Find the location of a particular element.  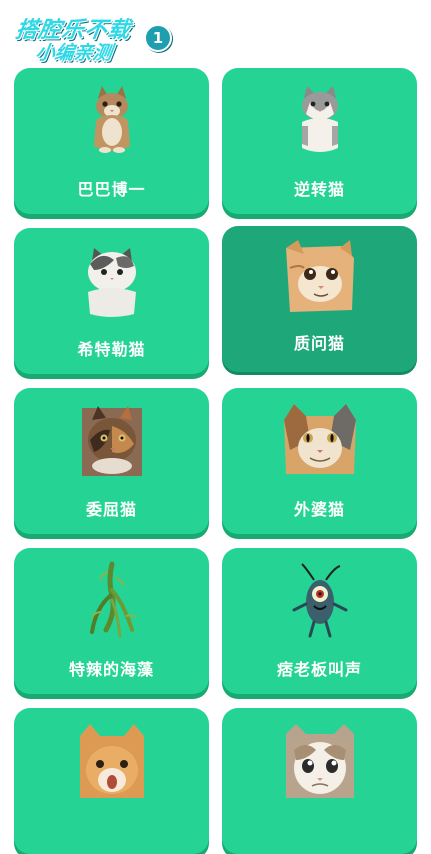

sound-label: 外婆猫 is located at coordinates (319, 509).